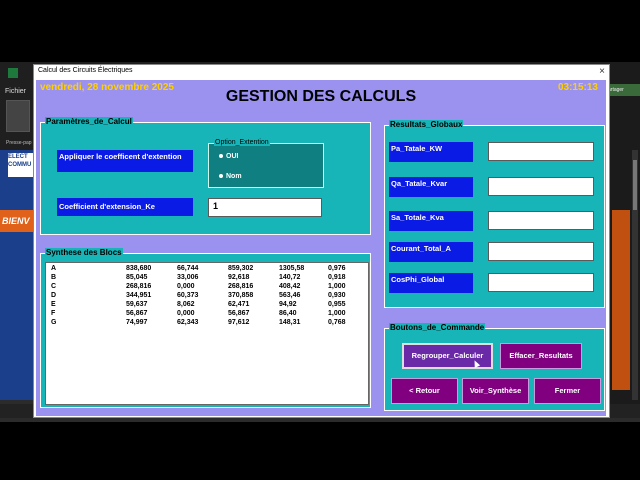  Describe the element at coordinates (265, 207) in the screenshot. I see `coef-extension-input: 1` at that location.